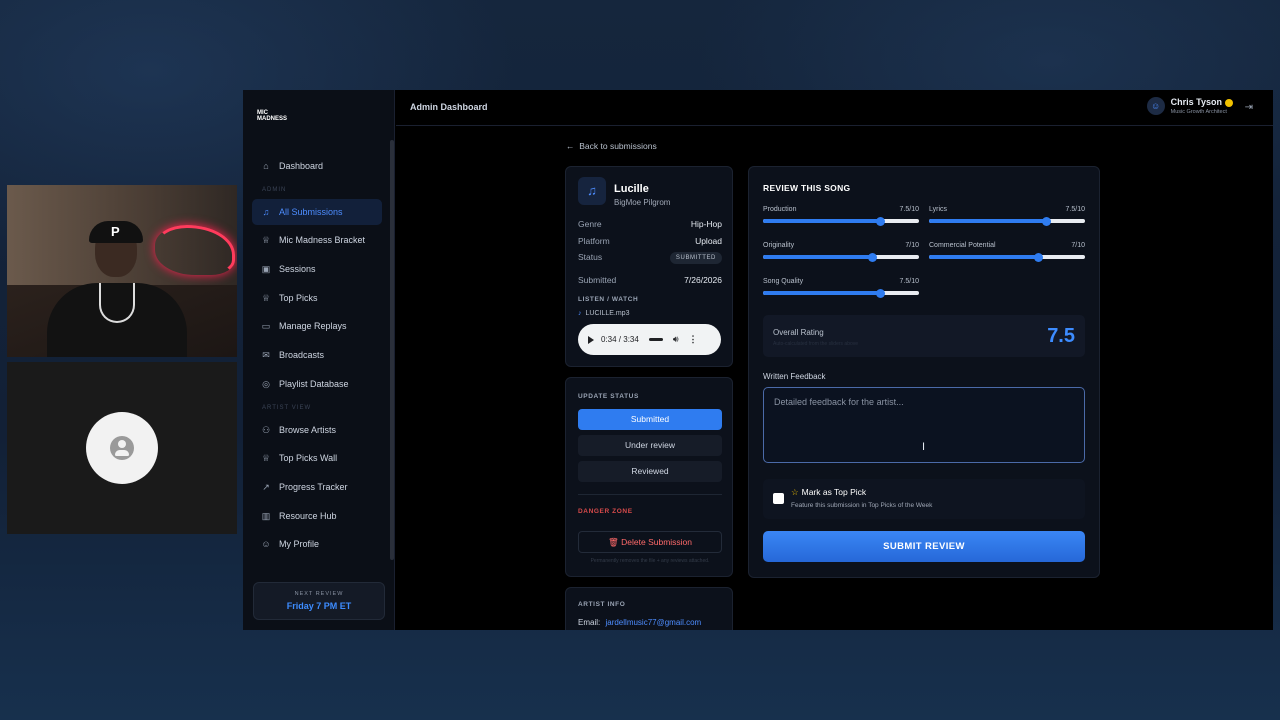 The image size is (1280, 720). Describe the element at coordinates (834, 492) in the screenshot. I see `top-pick-title: Mark as Top Pick` at that location.